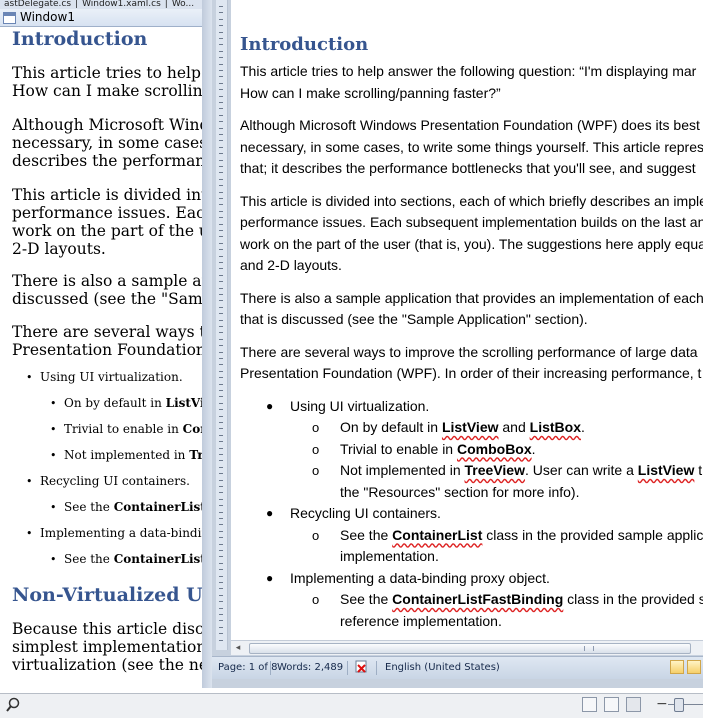 Image resolution: width=703 pixels, height=718 pixels. What do you see at coordinates (389, 556) in the screenshot?
I see `list-item-continuation: implementation.` at bounding box center [389, 556].